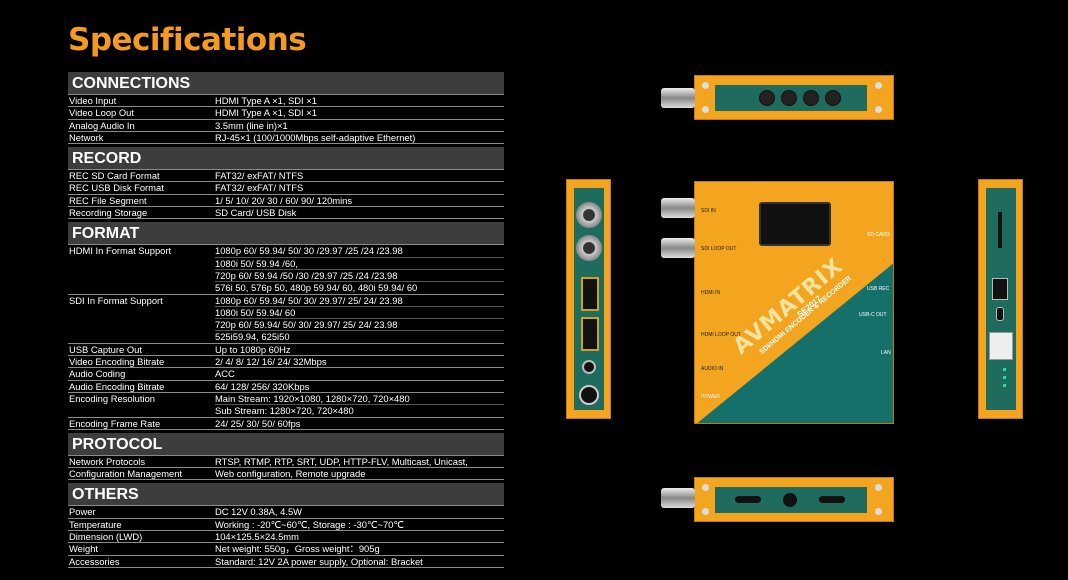 The width and height of the screenshot is (1068, 580). Describe the element at coordinates (359, 361) in the screenshot. I see `spec-values: 2/ 4/ 8/ 12/ 16/ 24/ 32Mbps` at that location.